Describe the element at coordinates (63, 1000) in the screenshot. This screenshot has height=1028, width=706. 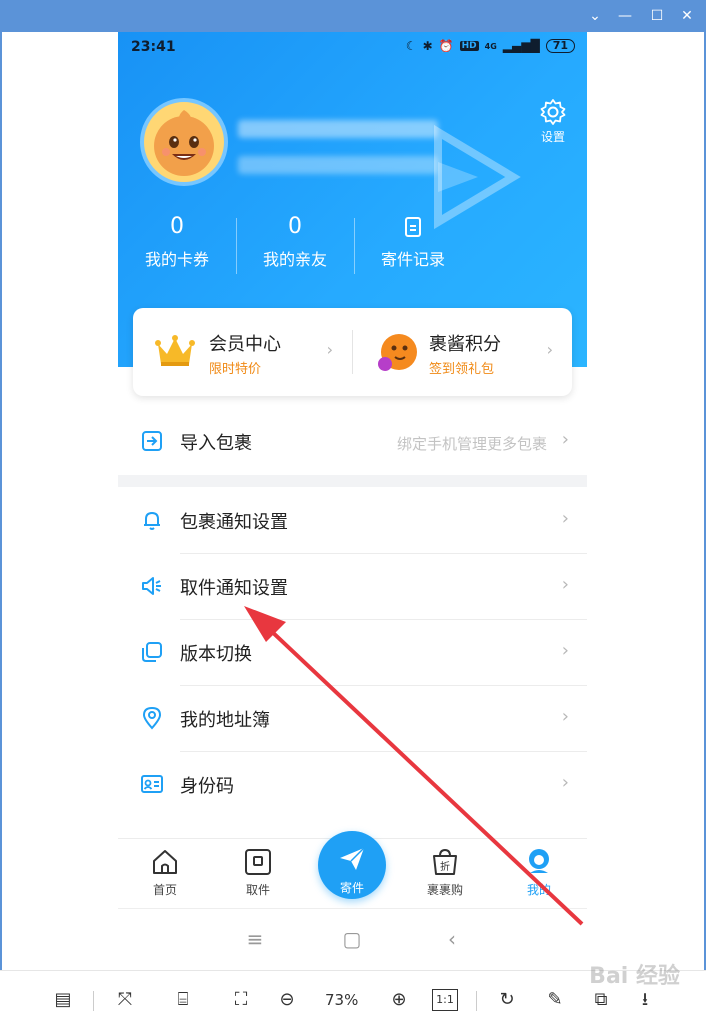
I see `thumbnail-icon: ▤` at that location.